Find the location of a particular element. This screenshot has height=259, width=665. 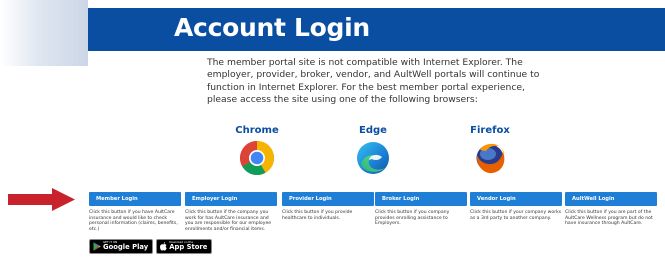

vendor-login-button: Vendor Login is located at coordinates (516, 199).